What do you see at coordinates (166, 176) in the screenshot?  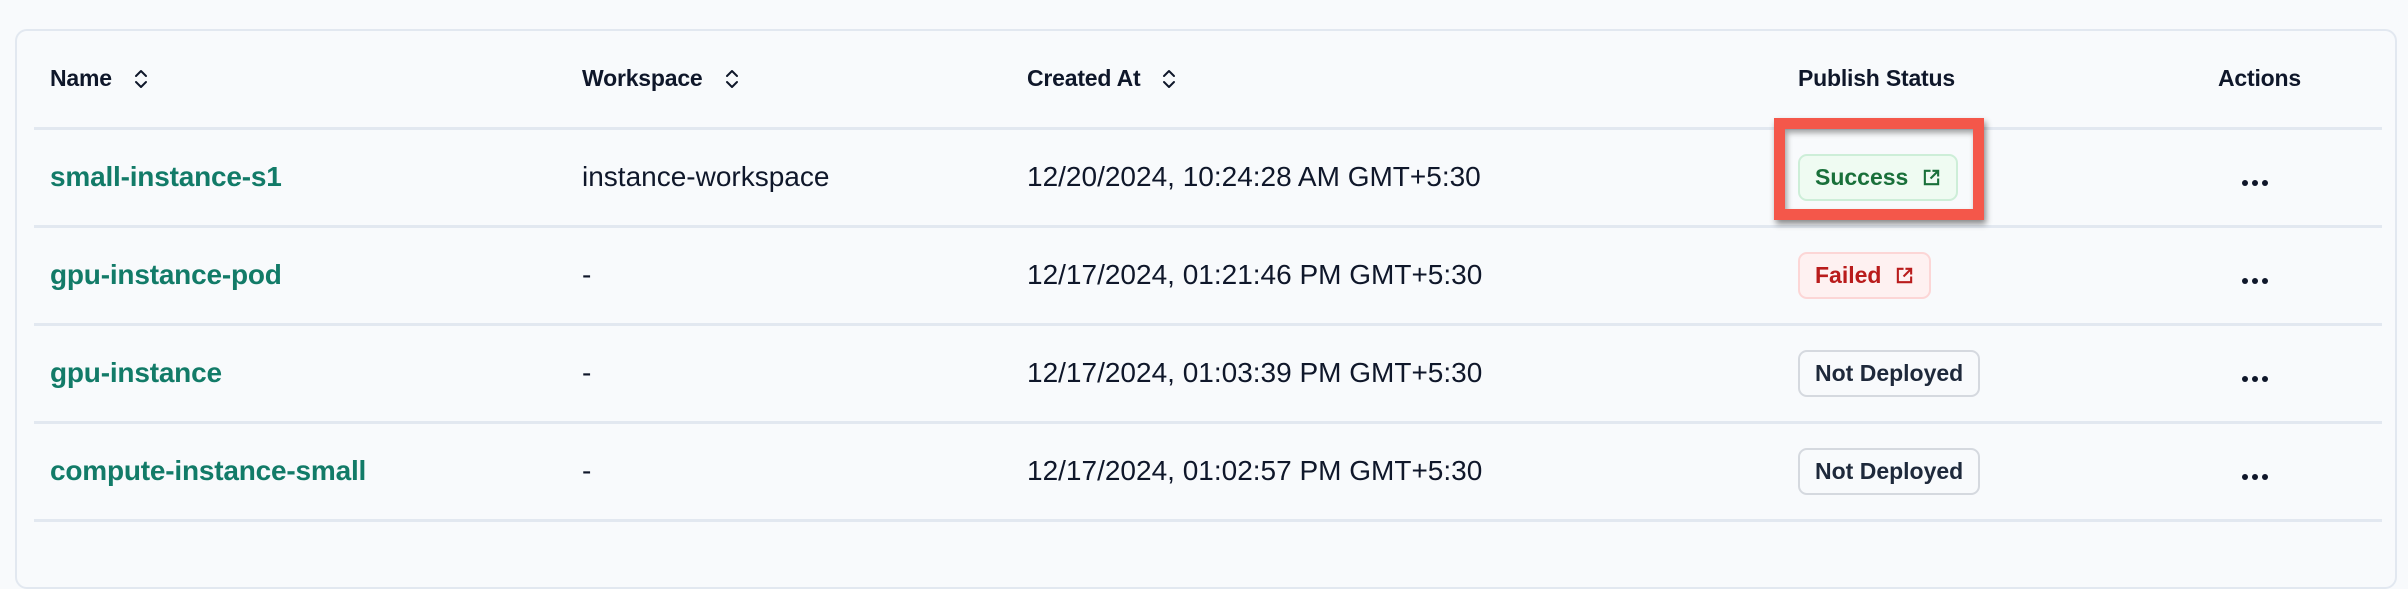 I see `instance-name-link: small-instance-s1` at bounding box center [166, 176].